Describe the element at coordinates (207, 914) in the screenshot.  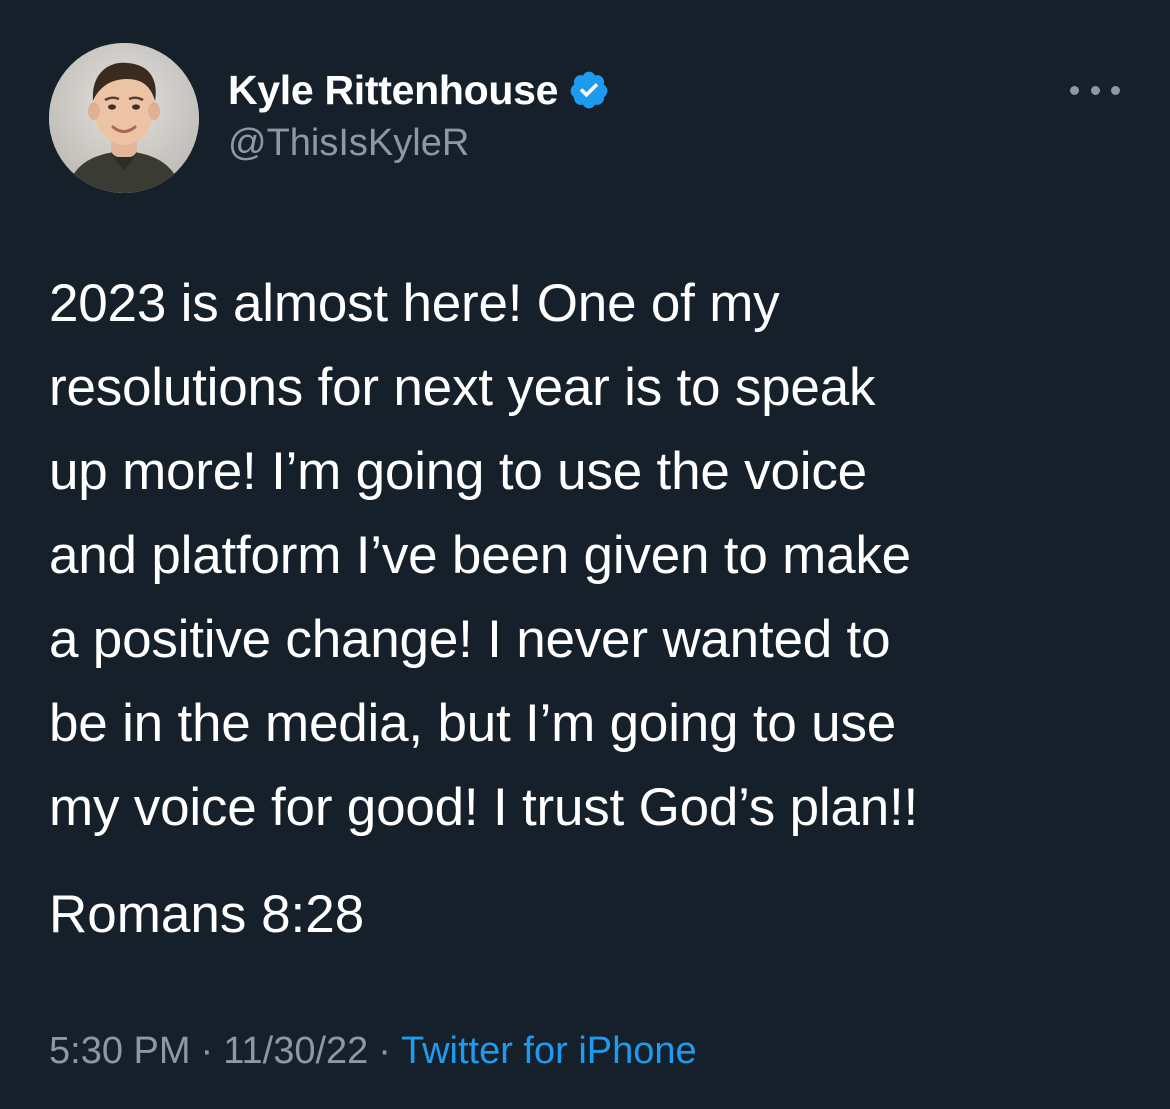
I see `tweet-verse: Romans 8:28` at that location.